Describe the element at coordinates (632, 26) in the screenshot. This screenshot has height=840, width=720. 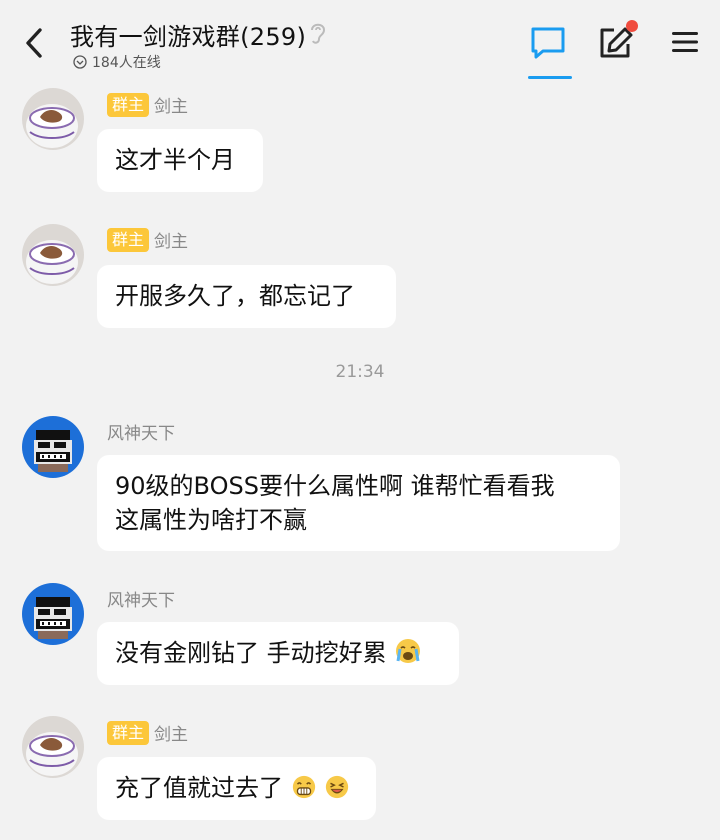
I see `notification-dot` at that location.